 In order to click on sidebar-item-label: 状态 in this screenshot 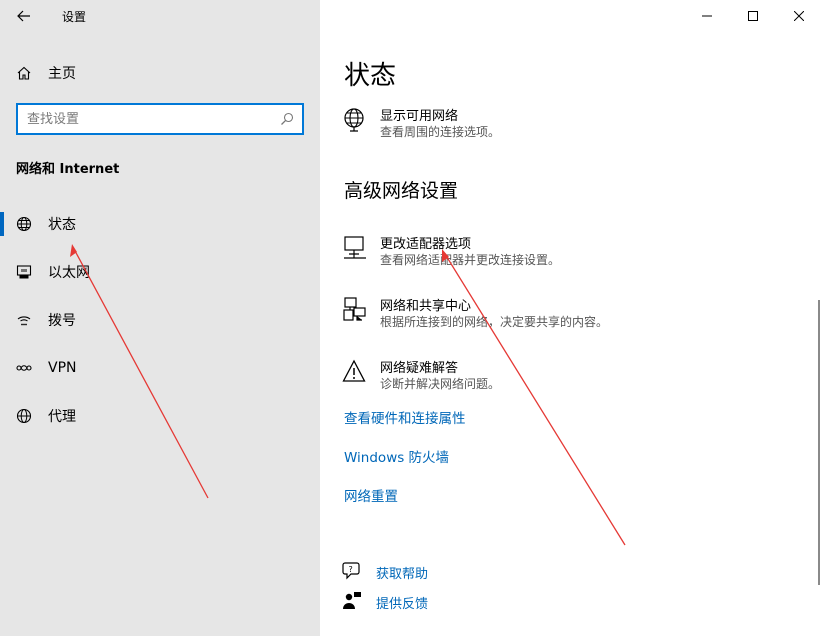, I will do `click(62, 225)`.